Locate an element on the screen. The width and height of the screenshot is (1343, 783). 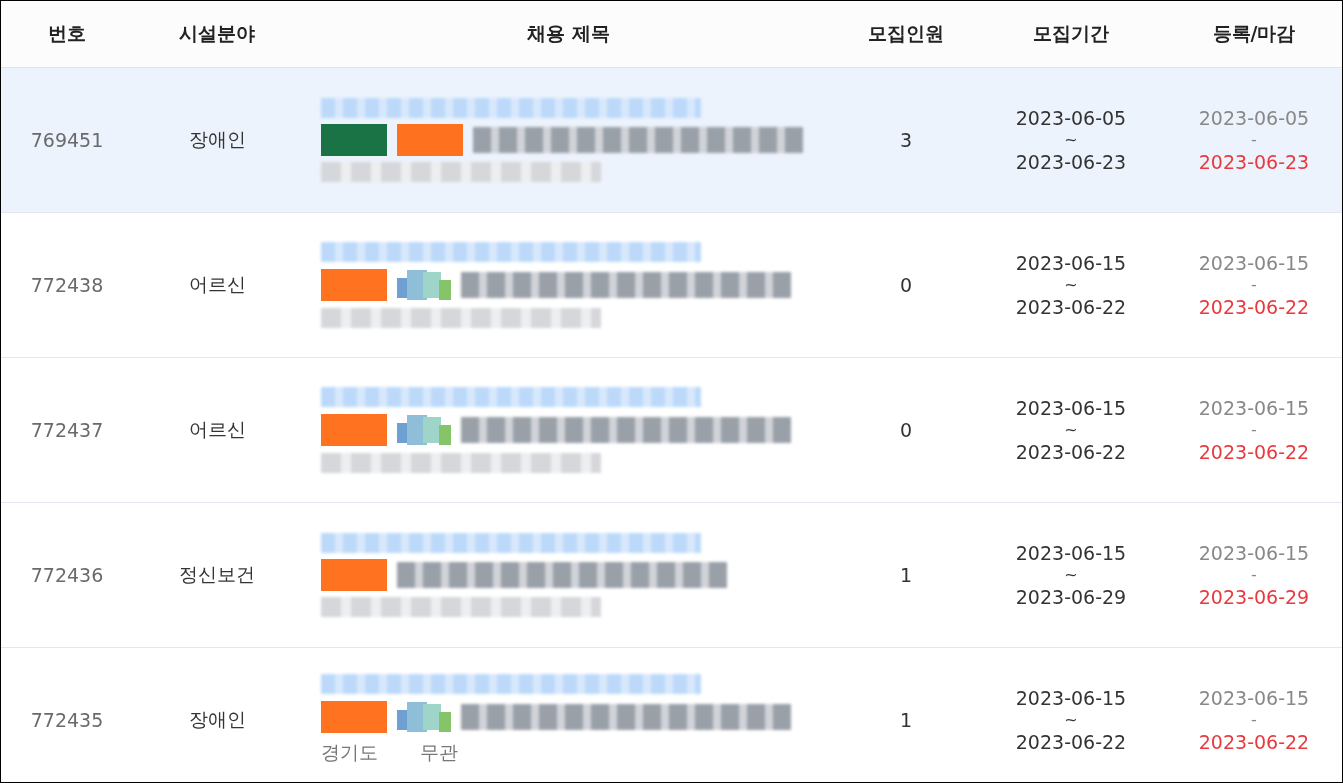
deadline-date: 2023-06-23 is located at coordinates (1254, 162).